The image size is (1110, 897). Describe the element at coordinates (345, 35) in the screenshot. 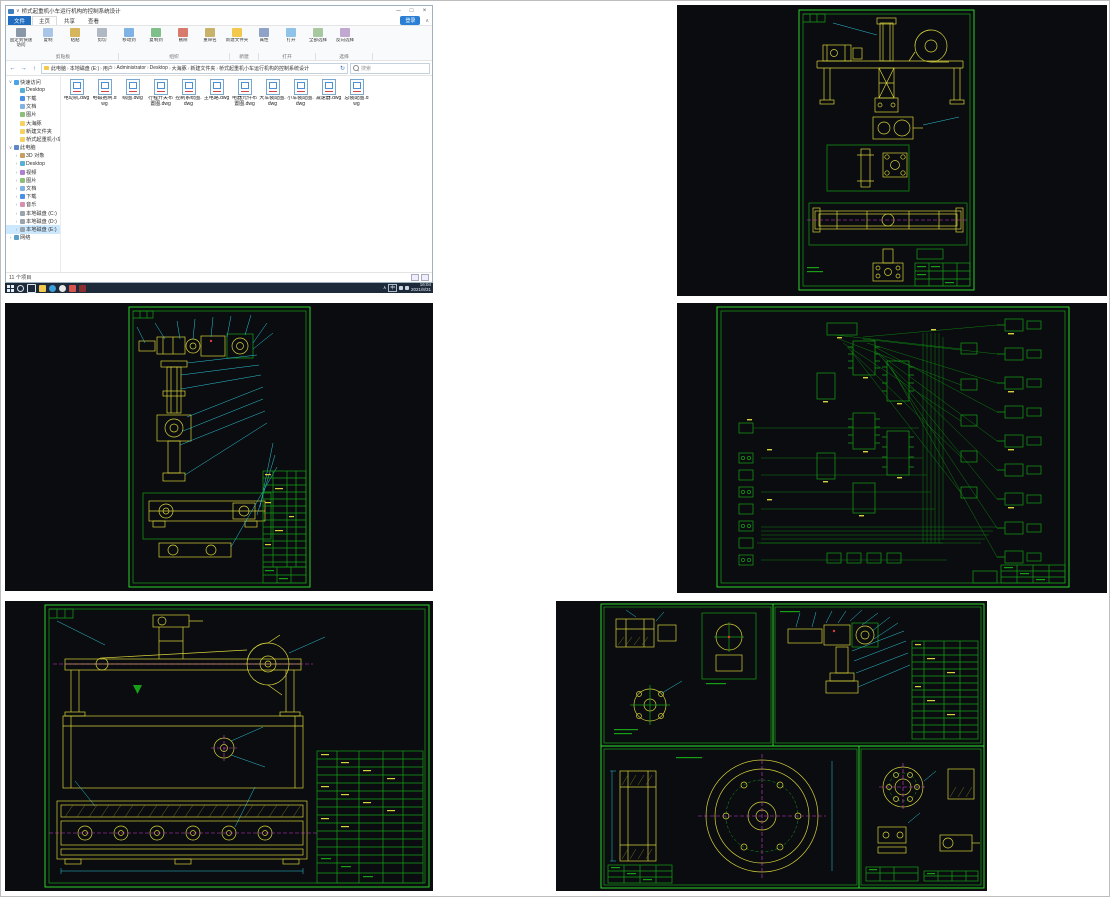

I see `ribbon-button: 反向选择` at that location.